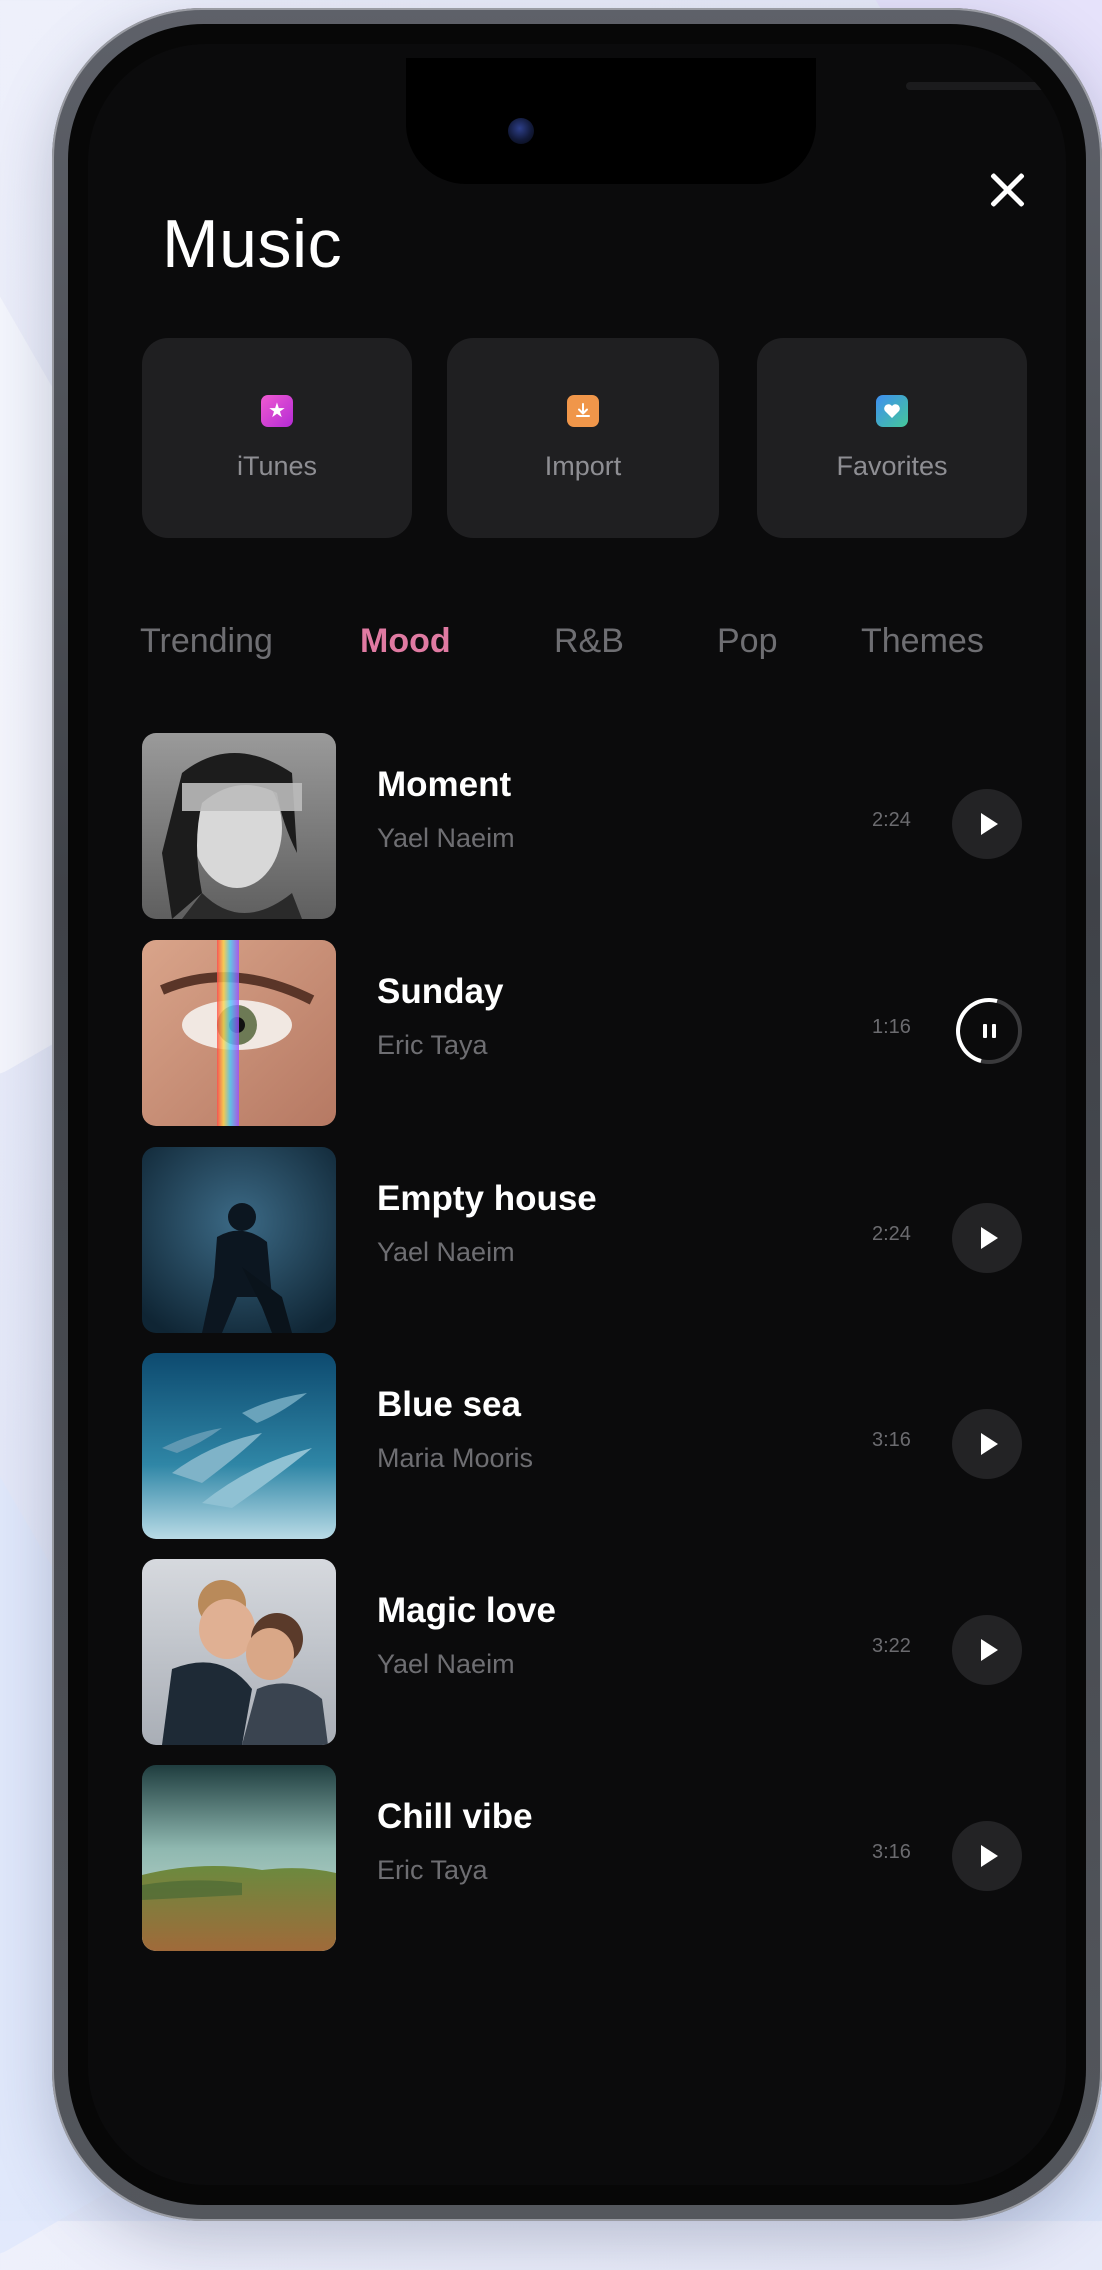  What do you see at coordinates (583, 465) in the screenshot?
I see `import-label: Import` at bounding box center [583, 465].